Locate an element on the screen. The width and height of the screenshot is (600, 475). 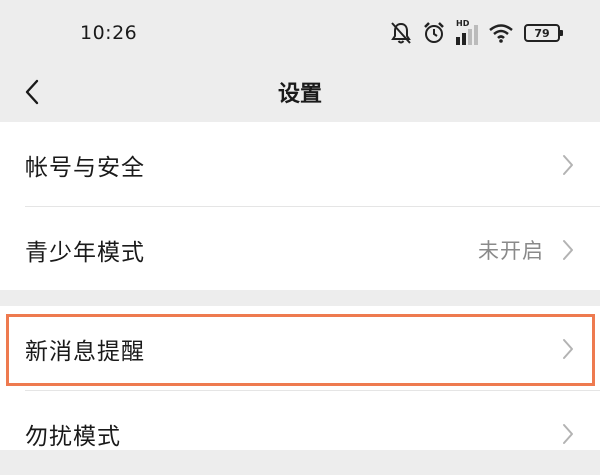
status-bar: 10:26 HD 79 is located at coordinates (300, 31).